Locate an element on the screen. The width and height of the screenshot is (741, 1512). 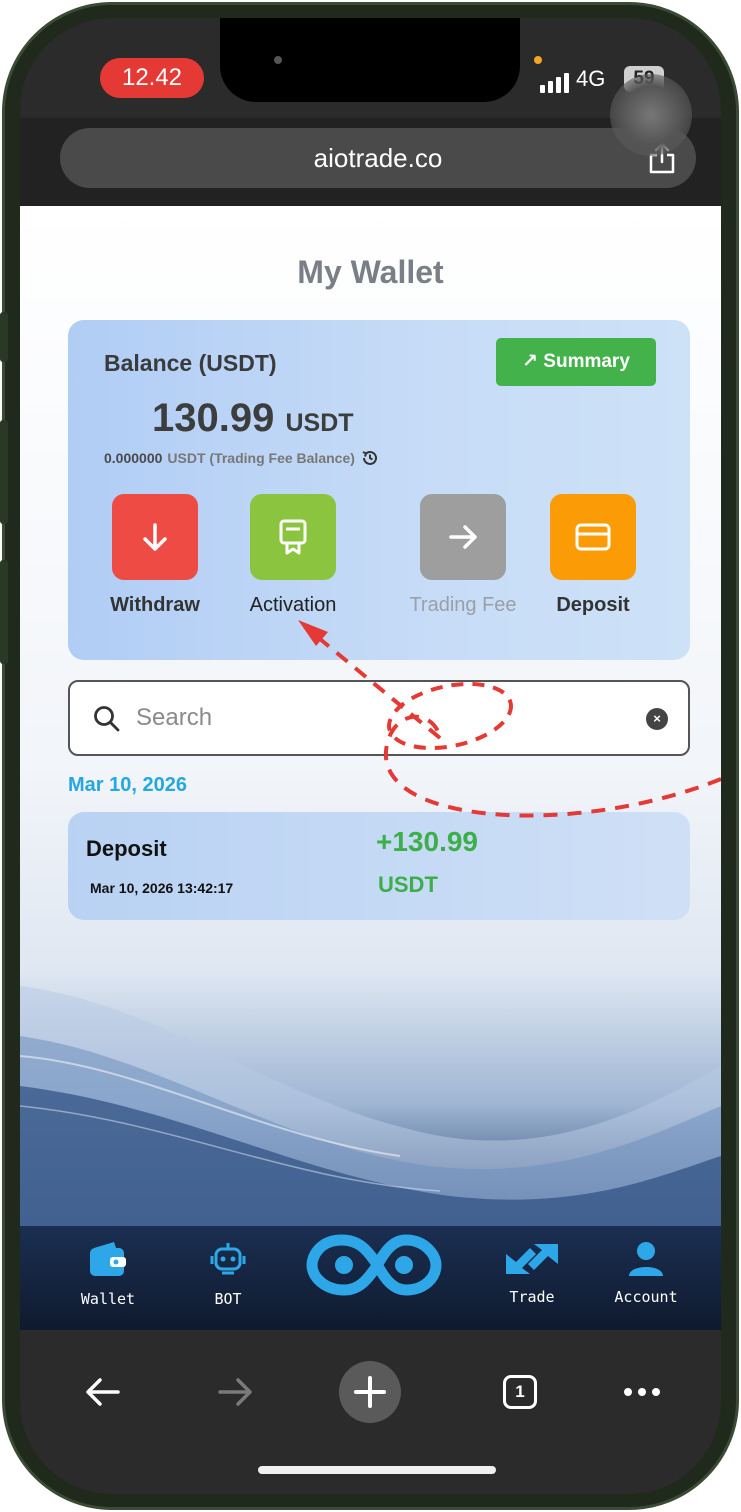
tab-count: 1 is located at coordinates (520, 1391).